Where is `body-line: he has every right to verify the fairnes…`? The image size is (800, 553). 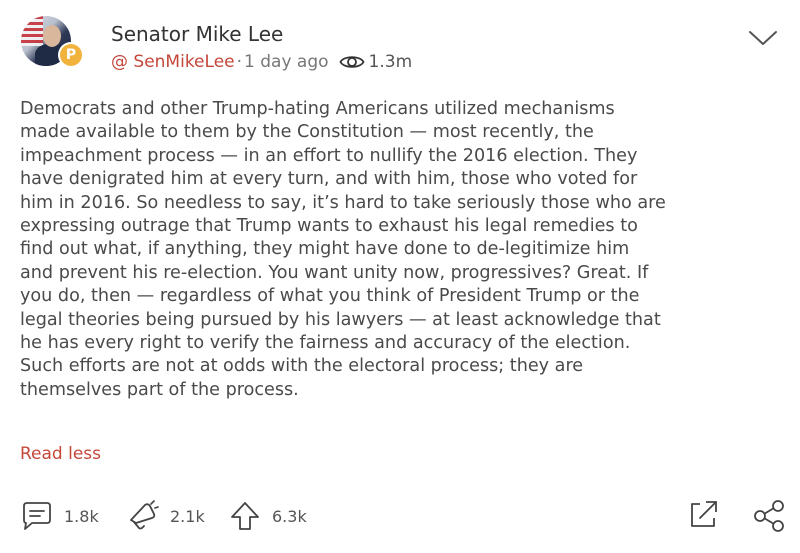
body-line: he has every right to verify the fairnes… is located at coordinates (325, 343).